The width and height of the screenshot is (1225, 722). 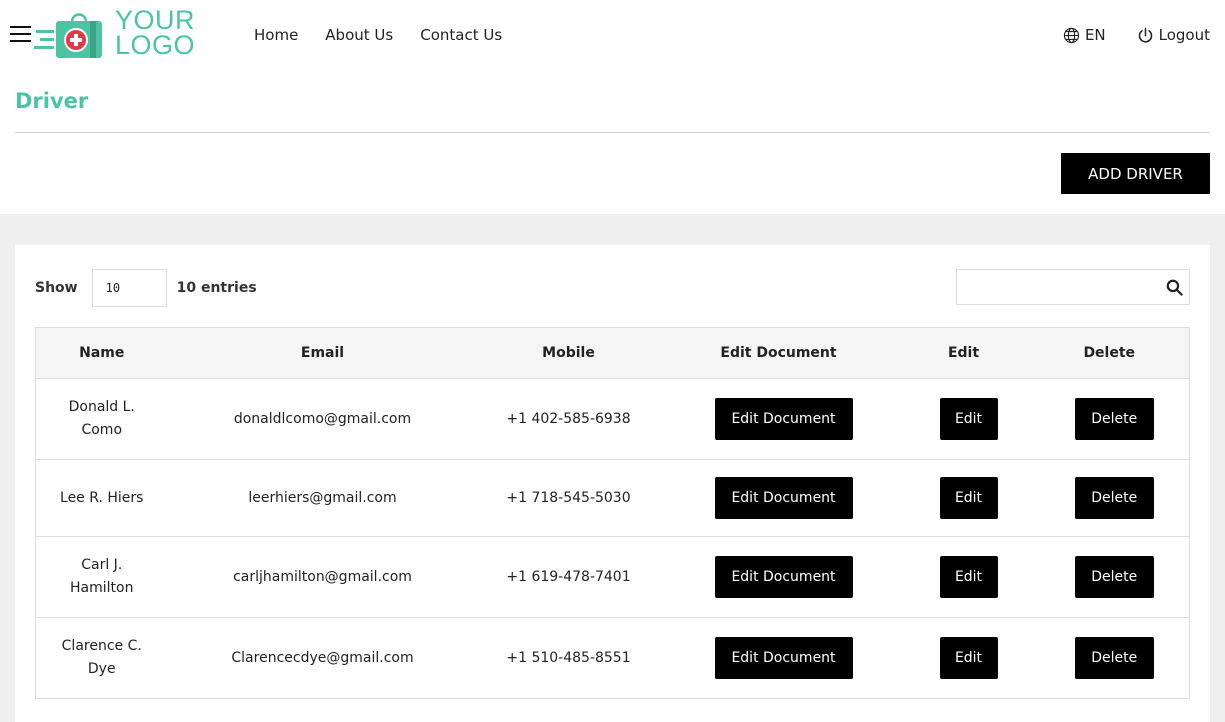 I want to click on language-selector: EN, so click(x=1084, y=35).